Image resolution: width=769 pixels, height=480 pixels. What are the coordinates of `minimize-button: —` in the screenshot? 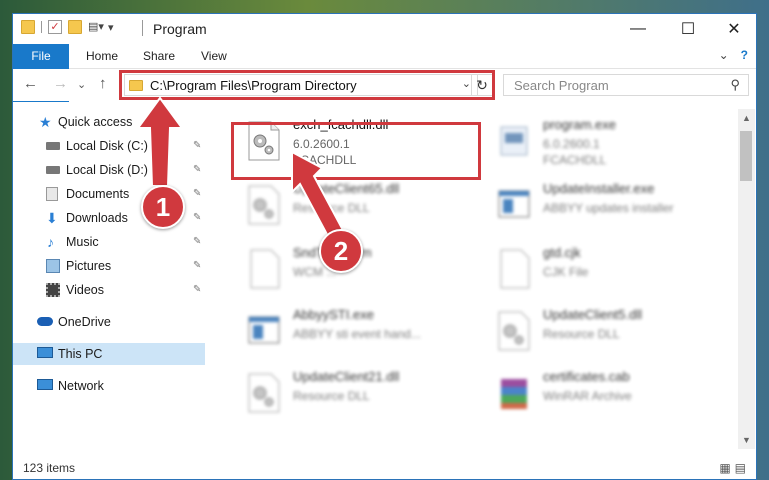 It's located at (638, 29).